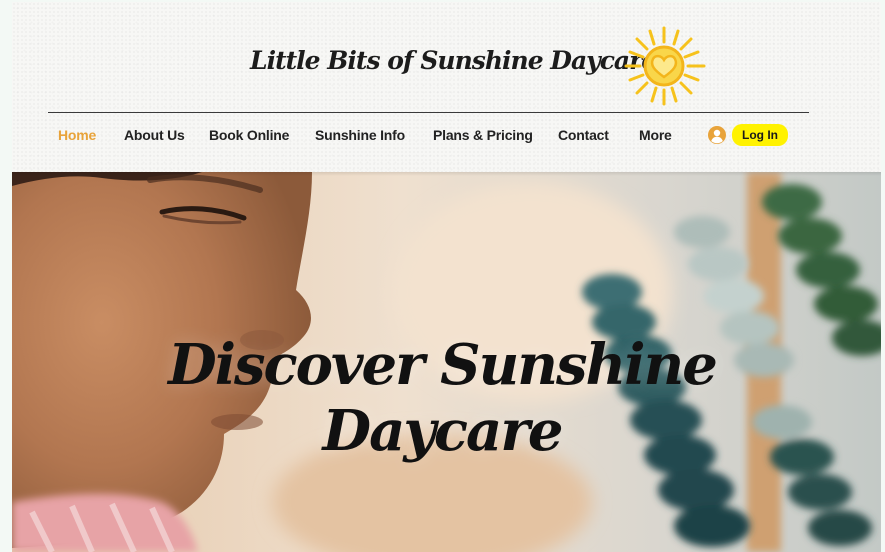  What do you see at coordinates (249, 135) in the screenshot?
I see `nav-item-book-online: Book Online` at bounding box center [249, 135].